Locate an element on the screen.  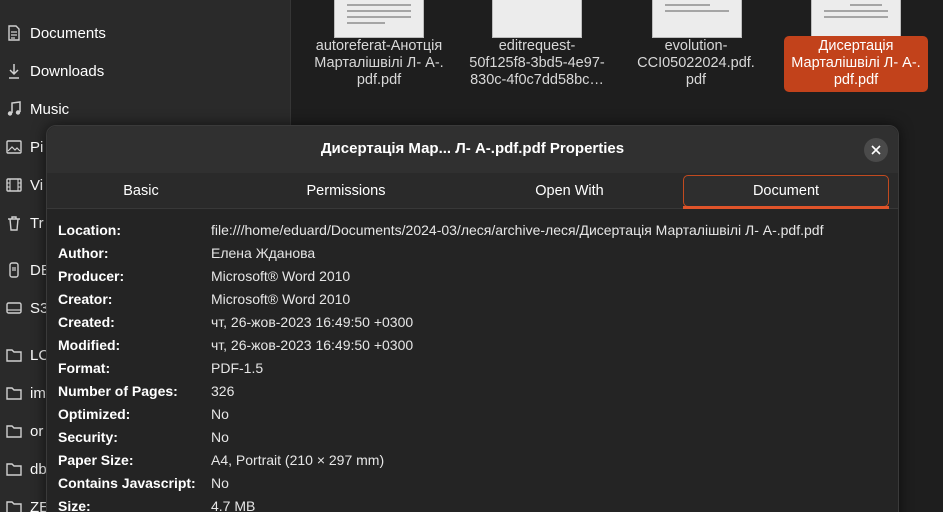
property-value: A4, Portrait (210 × 297 mm) is located at coordinates (298, 460).